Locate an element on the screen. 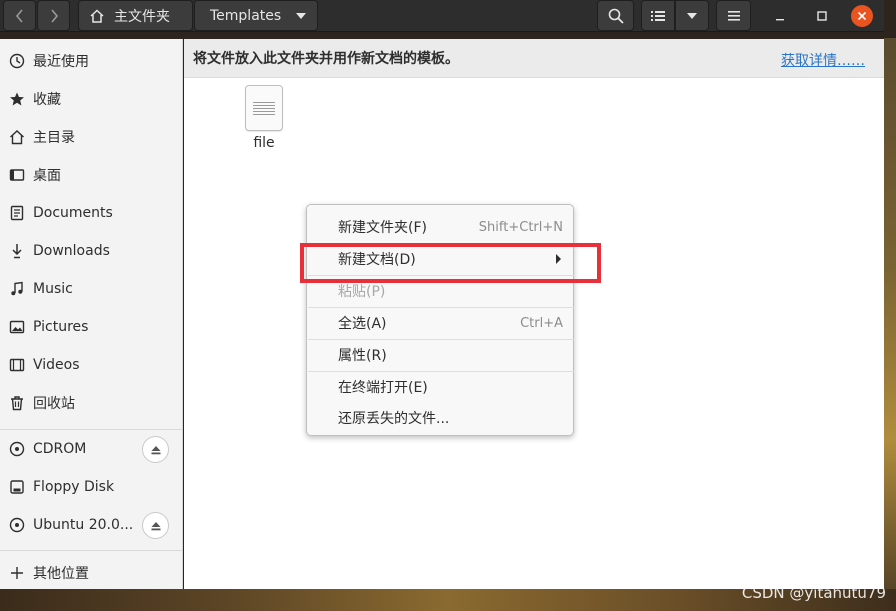 The image size is (896, 611). chevron-right-icon is located at coordinates (54, 15).